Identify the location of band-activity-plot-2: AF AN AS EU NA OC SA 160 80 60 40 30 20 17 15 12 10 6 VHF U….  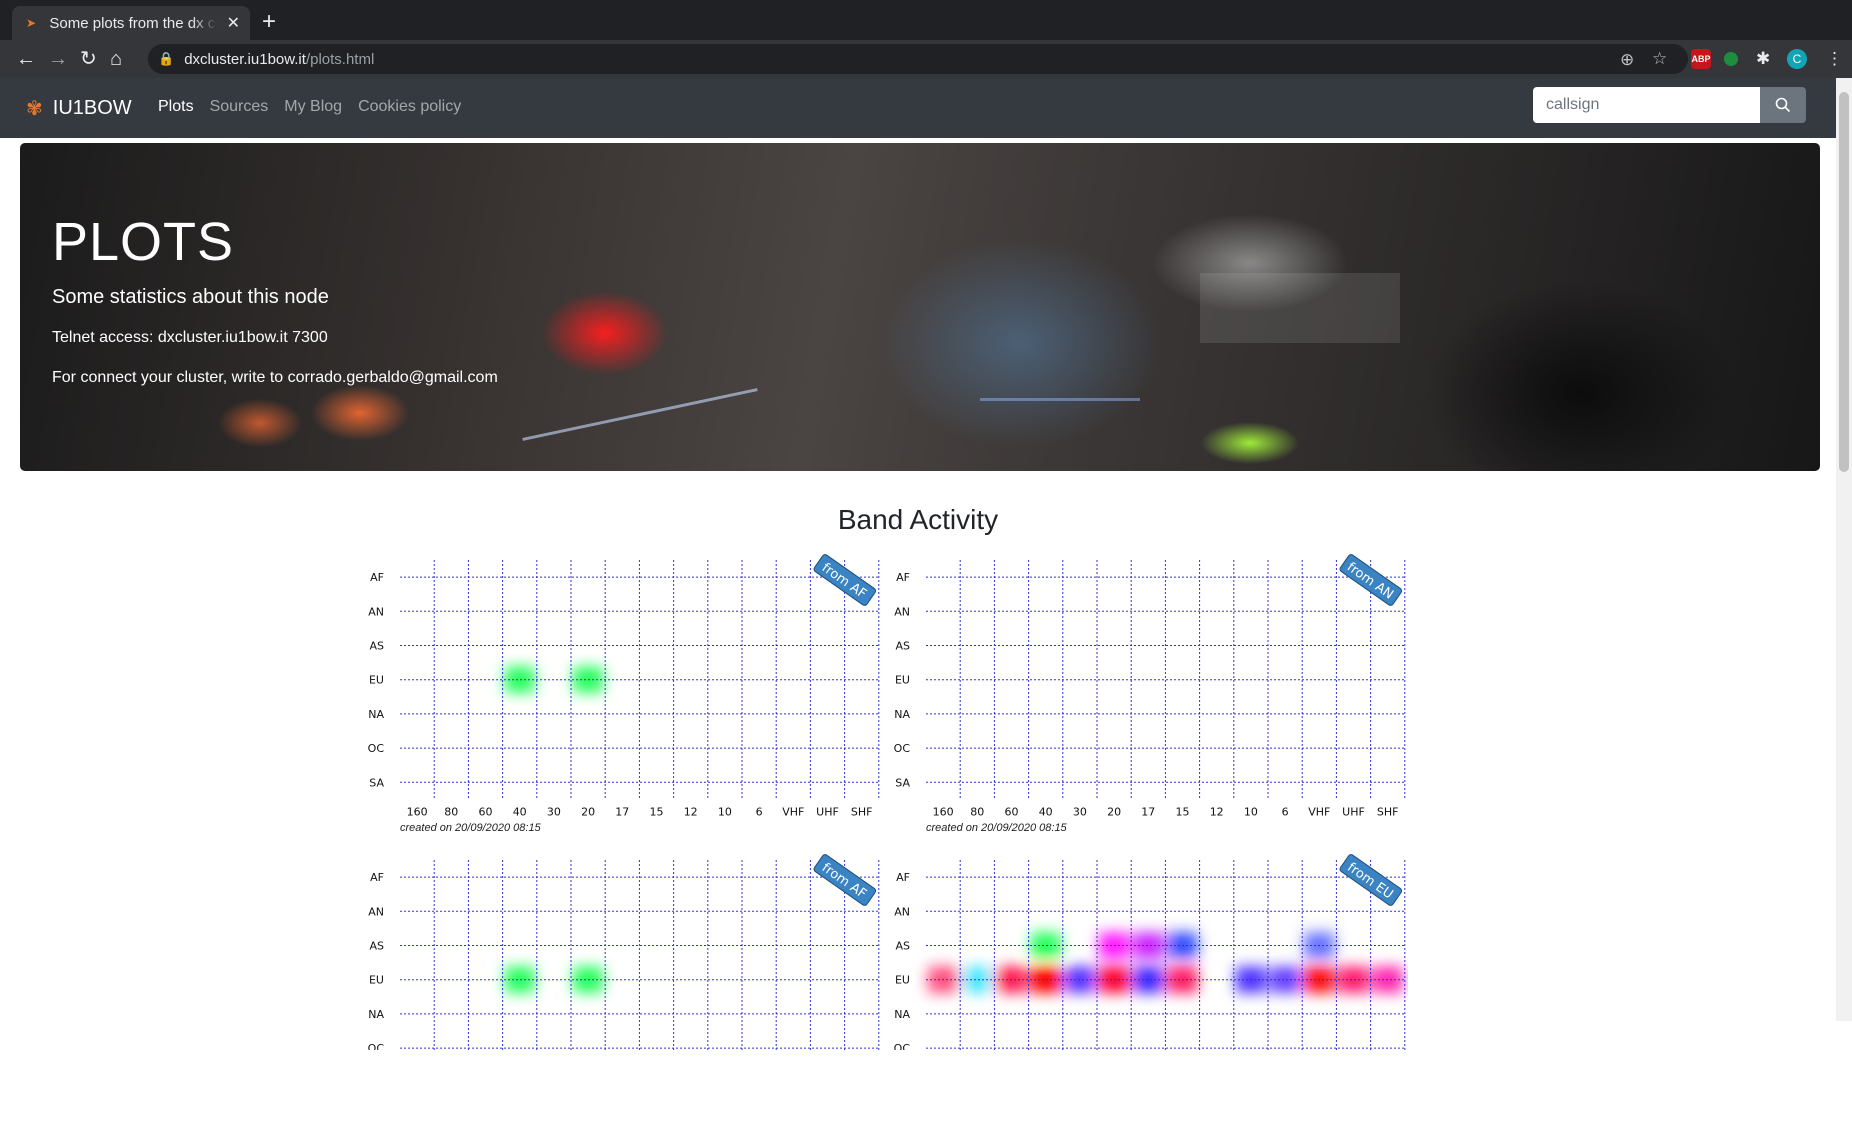
(1148, 695).